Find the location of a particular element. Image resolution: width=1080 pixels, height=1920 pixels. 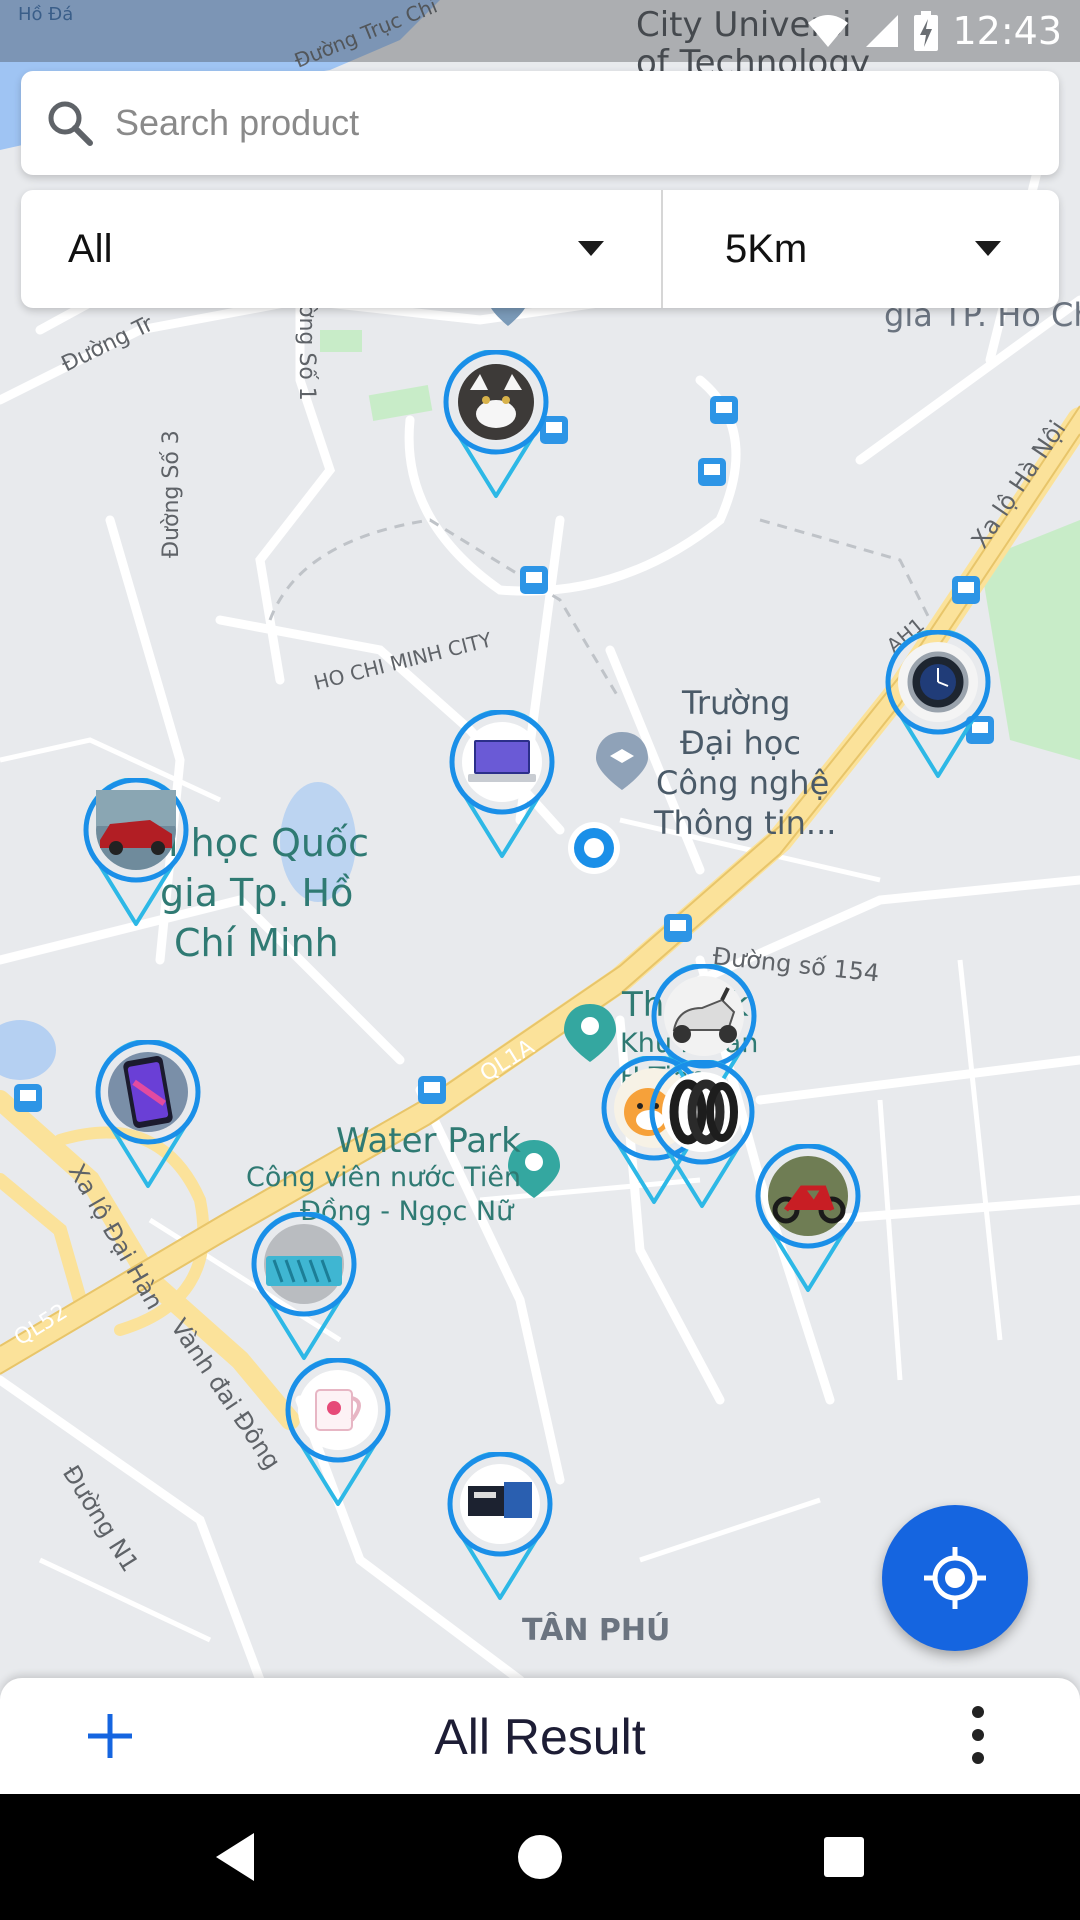

product-pin-watch is located at coordinates (938, 705).